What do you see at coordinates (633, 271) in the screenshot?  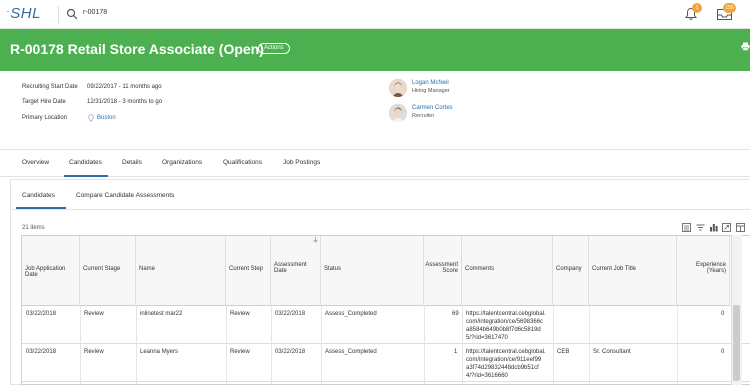 I see `column-header-current-job-title: Current Job Title` at bounding box center [633, 271].